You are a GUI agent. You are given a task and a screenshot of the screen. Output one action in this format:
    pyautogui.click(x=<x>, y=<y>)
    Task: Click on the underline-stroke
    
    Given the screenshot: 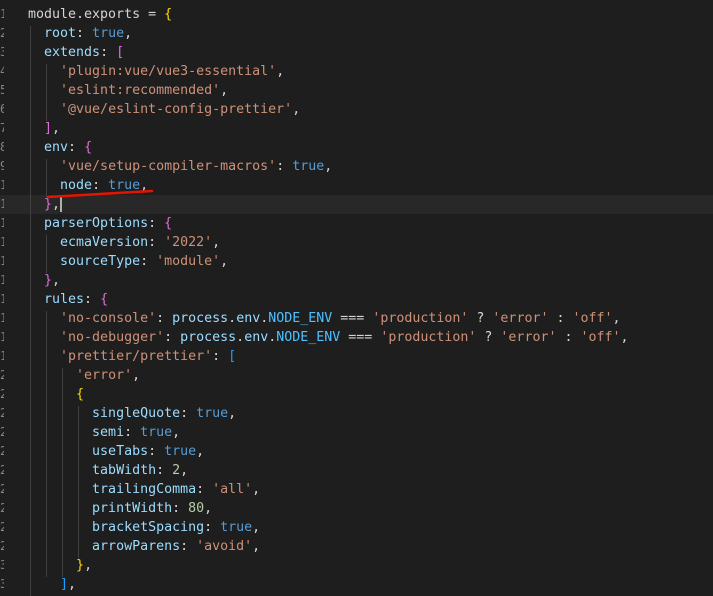 What is the action you would take?
    pyautogui.click(x=100, y=194)
    